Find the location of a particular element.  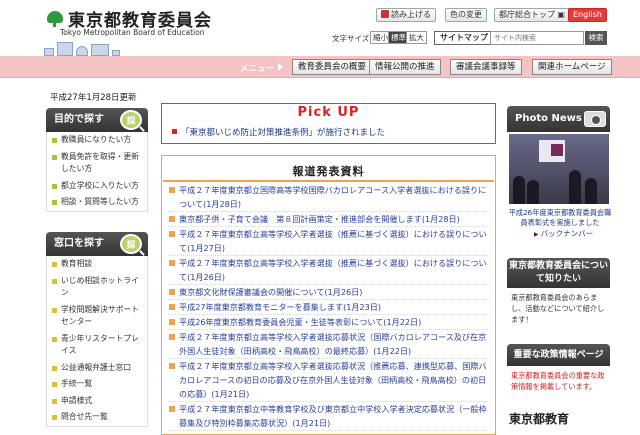

divider is located at coordinates (328, 181).